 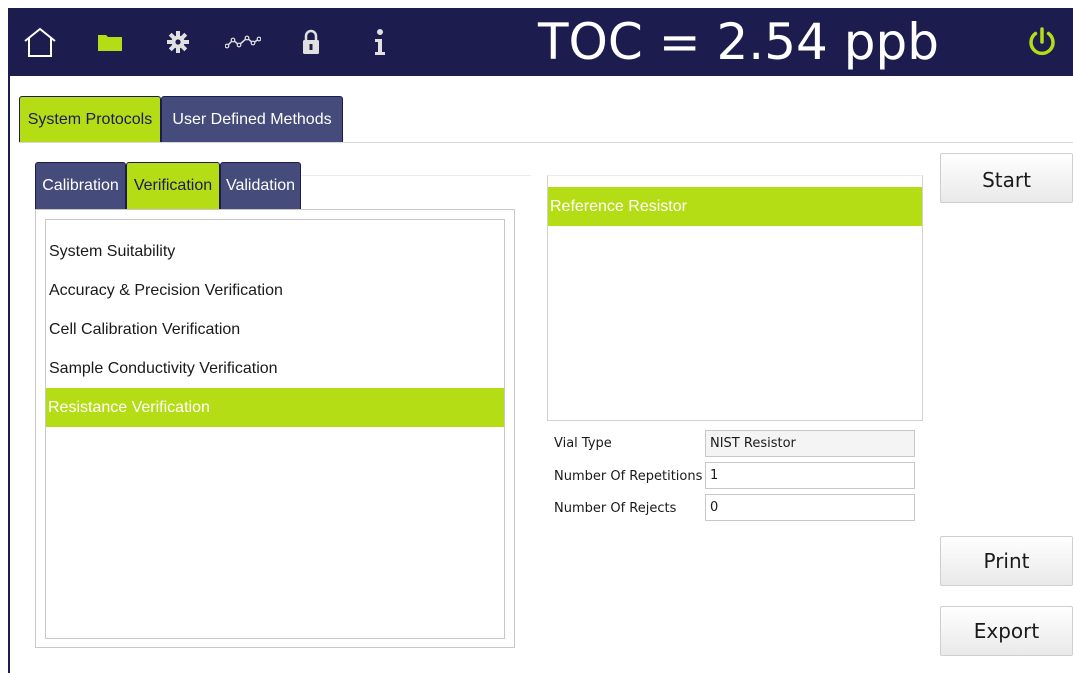 I want to click on start-button: Start, so click(x=1006, y=178).